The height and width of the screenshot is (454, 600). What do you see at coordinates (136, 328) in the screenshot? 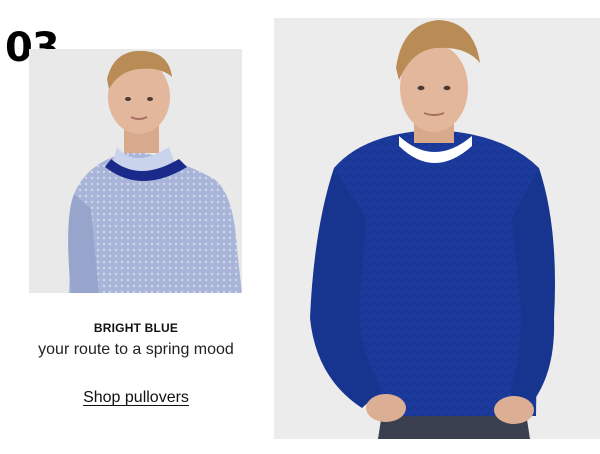
I see `product-title: BRIGHT BLUE` at bounding box center [136, 328].